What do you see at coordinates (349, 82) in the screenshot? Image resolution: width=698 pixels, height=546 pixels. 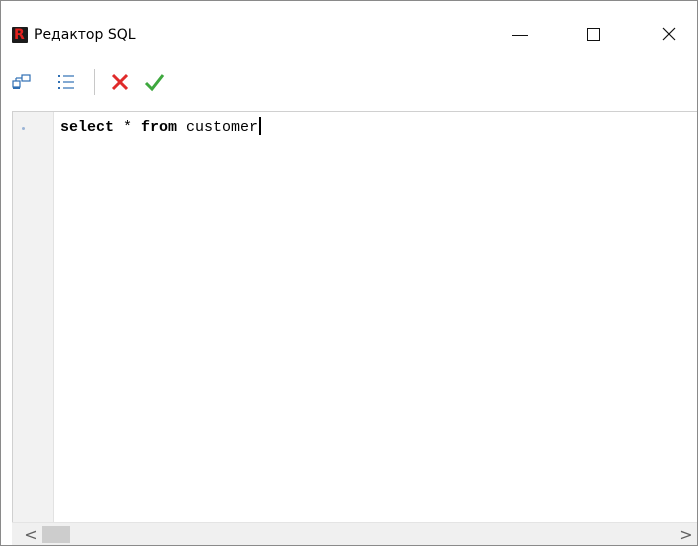 I see `toolbar` at bounding box center [349, 82].